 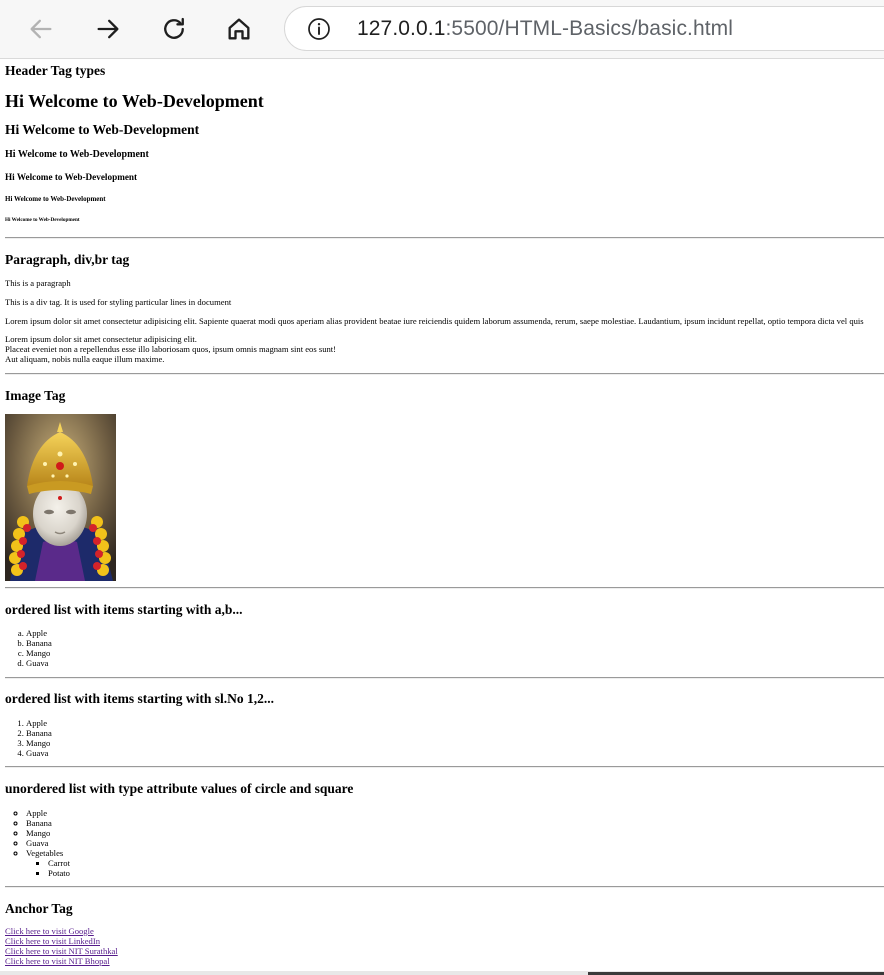 I want to click on url-path: :5500/HTML-Basics/basic.html, so click(x=589, y=28).